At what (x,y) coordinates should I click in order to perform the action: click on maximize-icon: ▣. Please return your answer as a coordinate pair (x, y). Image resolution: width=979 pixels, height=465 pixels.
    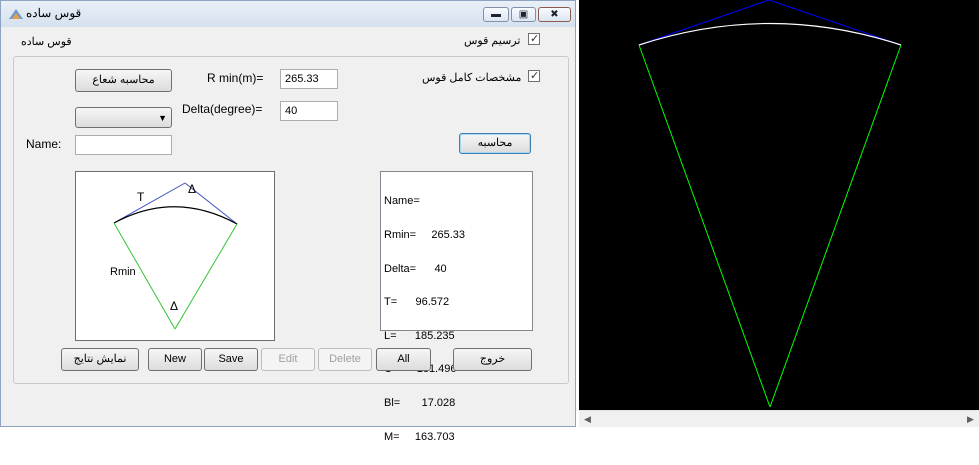
    Looking at the image, I should click on (523, 14).